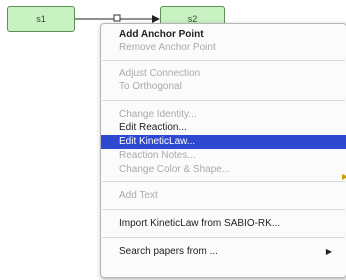  I want to click on submenu-arrow-icon: ▶, so click(328, 251).